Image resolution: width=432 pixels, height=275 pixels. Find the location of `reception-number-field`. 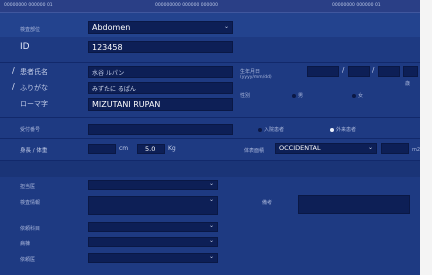

reception-number-field is located at coordinates (160, 129).